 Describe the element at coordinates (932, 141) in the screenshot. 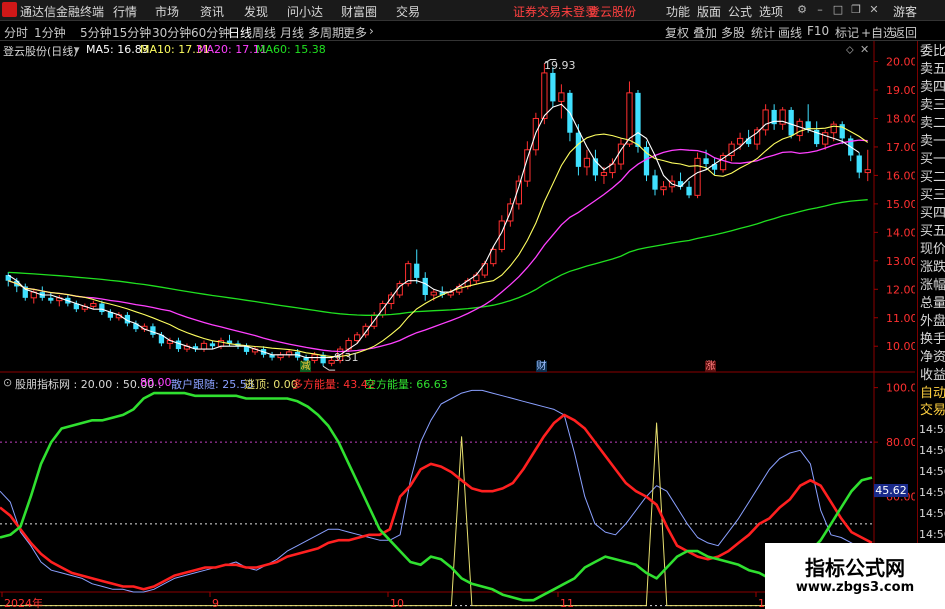

I see `side-item-5: 卖一` at that location.